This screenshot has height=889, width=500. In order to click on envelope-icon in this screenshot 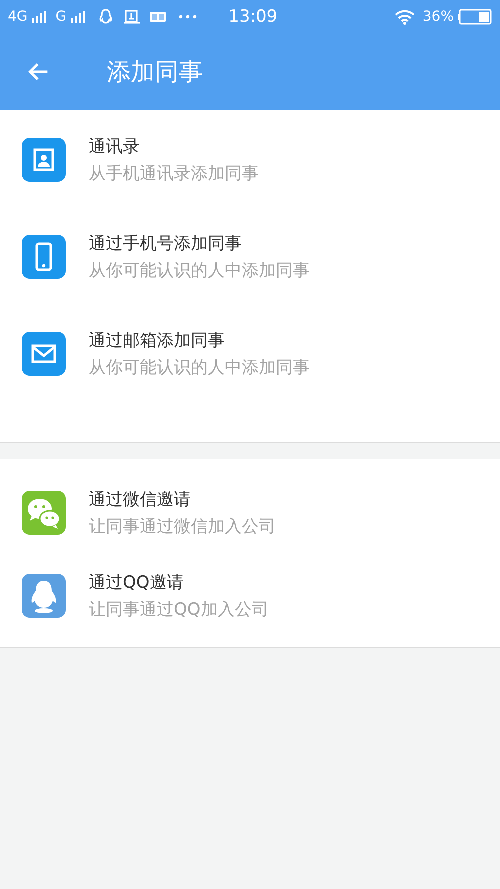, I will do `click(44, 354)`.